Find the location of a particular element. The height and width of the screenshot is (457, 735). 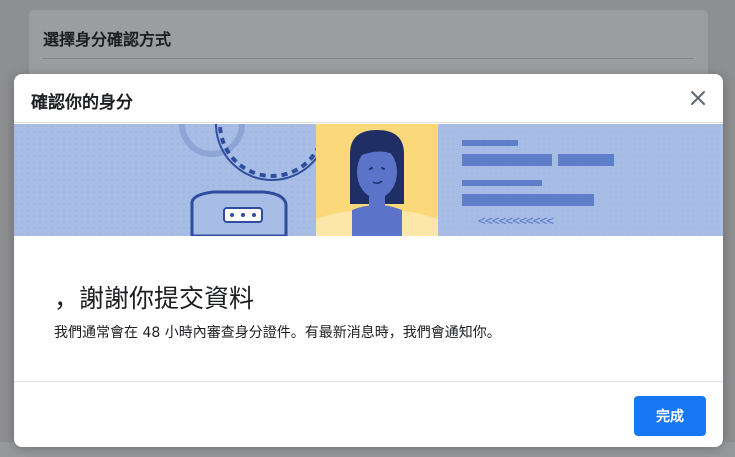

done-button: 完成 is located at coordinates (670, 416).